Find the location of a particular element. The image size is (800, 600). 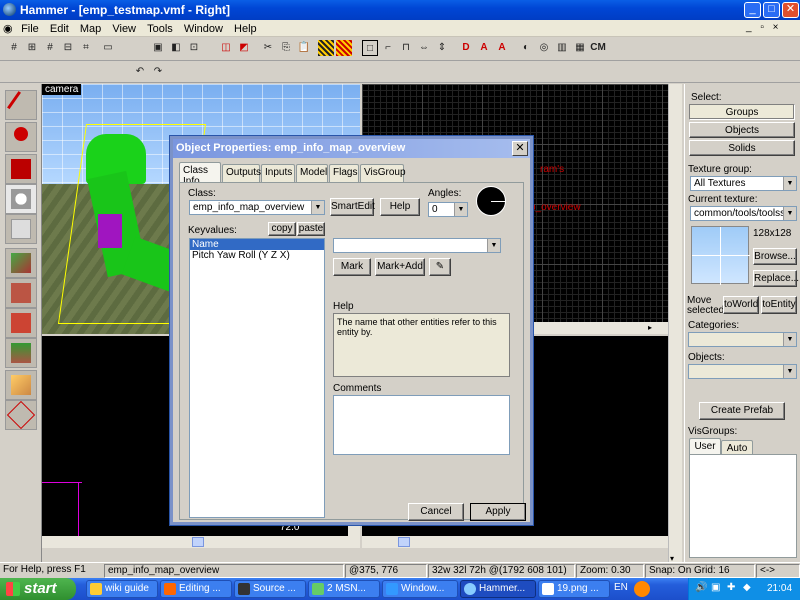

menu-tools: Tools is located at coordinates (160, 28).